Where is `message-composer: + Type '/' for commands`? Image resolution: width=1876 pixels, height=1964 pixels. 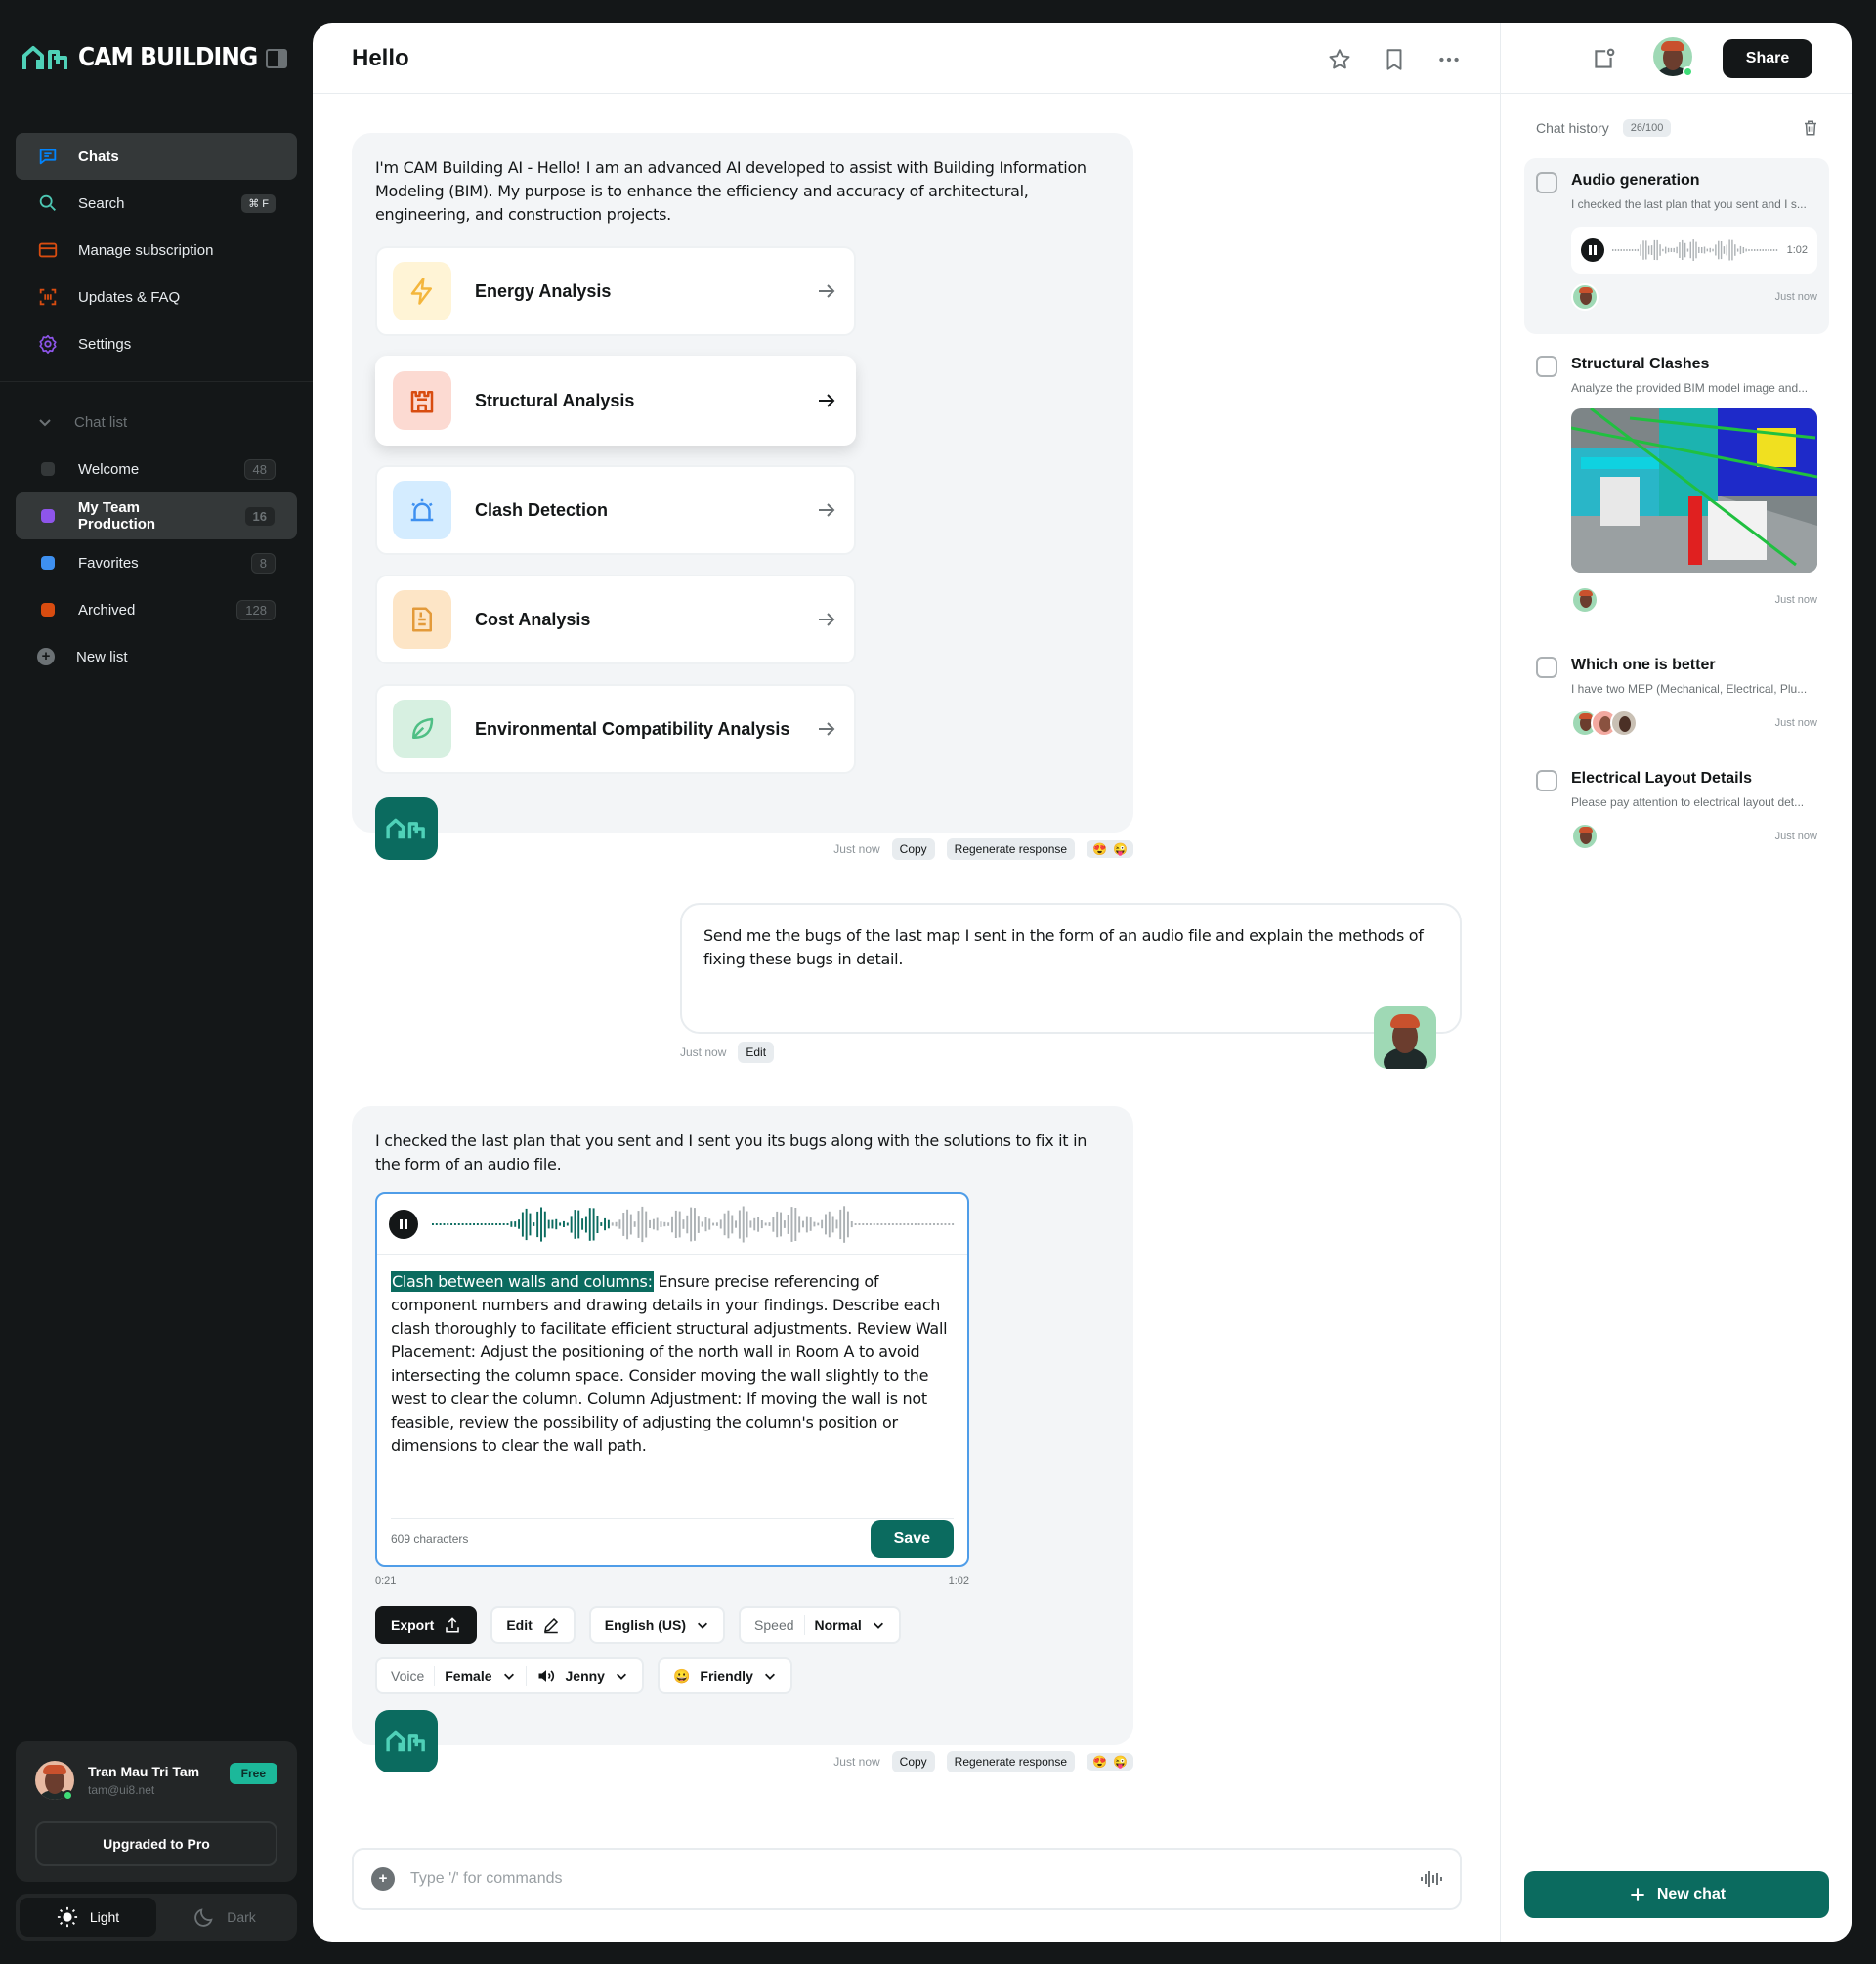
message-composer: + Type '/' for commands is located at coordinates (907, 1879).